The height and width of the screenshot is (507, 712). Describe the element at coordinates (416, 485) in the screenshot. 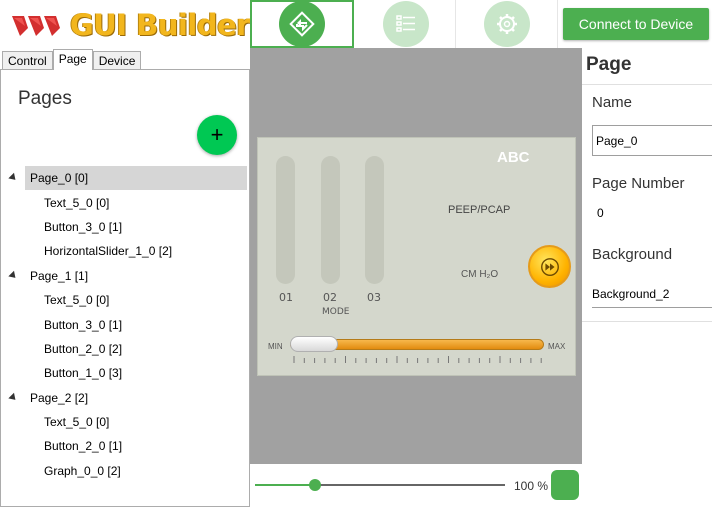

I see `zoom-bar: 100 %` at that location.